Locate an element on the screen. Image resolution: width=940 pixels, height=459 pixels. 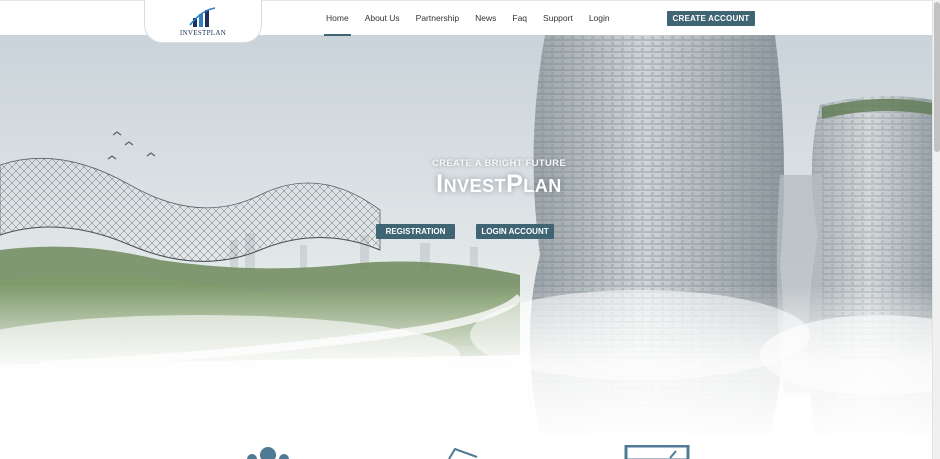
hero-tagline: CREATE A BRIGHT FUTURE is located at coordinates (499, 163).